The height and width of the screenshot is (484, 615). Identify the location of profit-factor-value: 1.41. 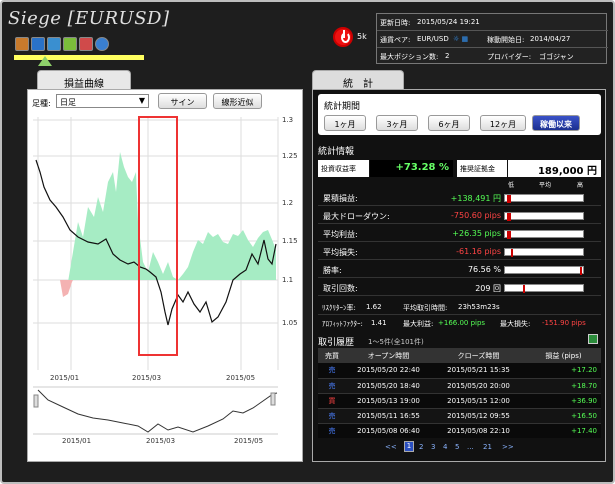
(379, 323).